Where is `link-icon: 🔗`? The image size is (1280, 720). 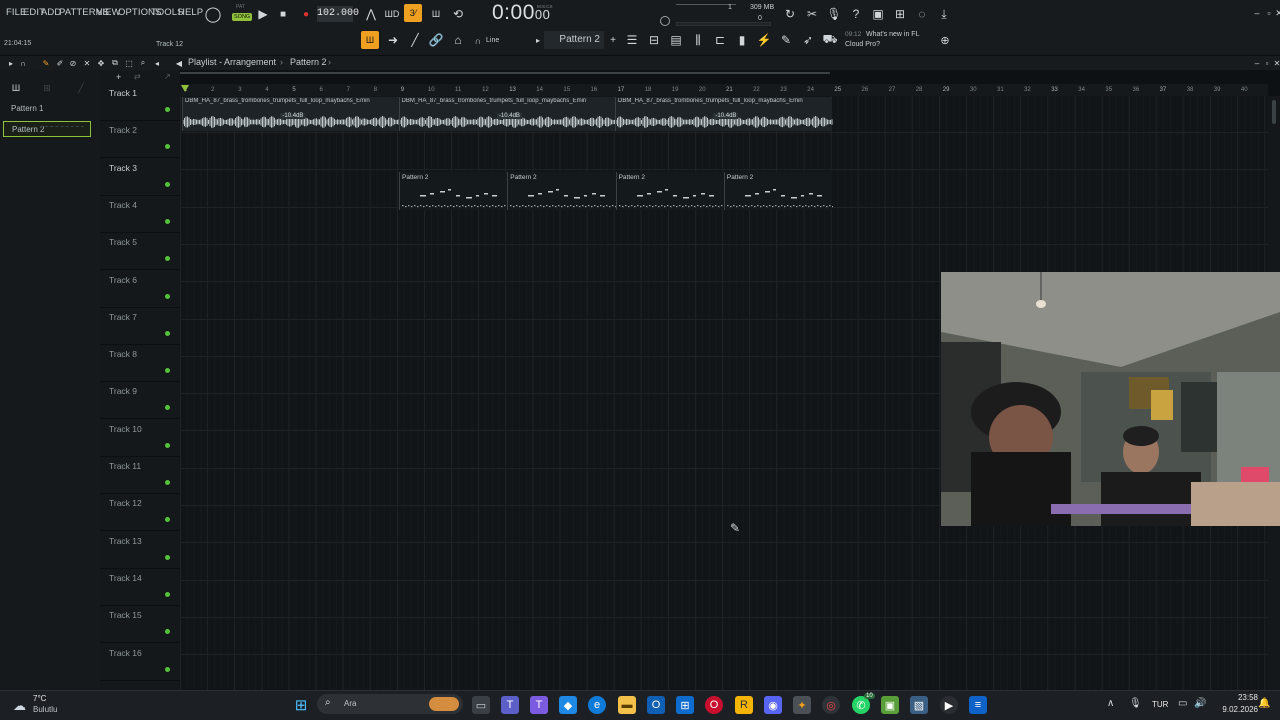
link-icon: 🔗 is located at coordinates (436, 40).